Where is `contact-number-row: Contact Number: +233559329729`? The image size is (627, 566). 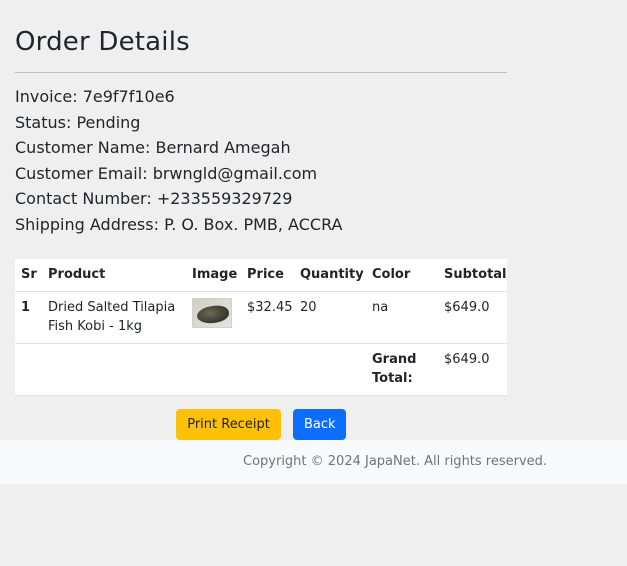 contact-number-row: Contact Number: +233559329729 is located at coordinates (265, 199).